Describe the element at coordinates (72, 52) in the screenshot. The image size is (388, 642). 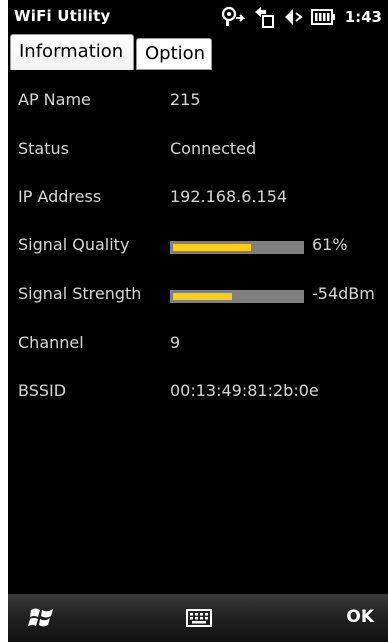
I see `tab-information: Information` at that location.